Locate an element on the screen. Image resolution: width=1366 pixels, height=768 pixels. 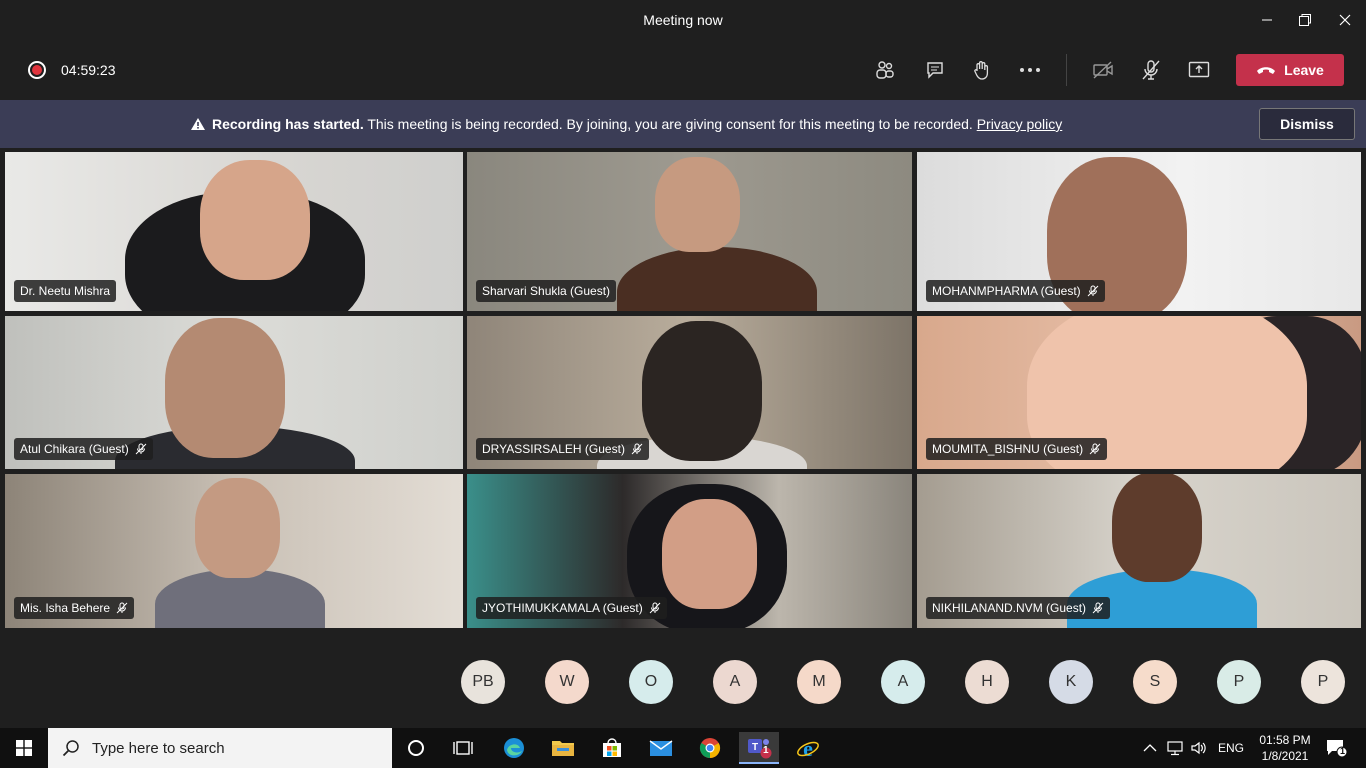
volume-icon is located at coordinates (1199, 748).